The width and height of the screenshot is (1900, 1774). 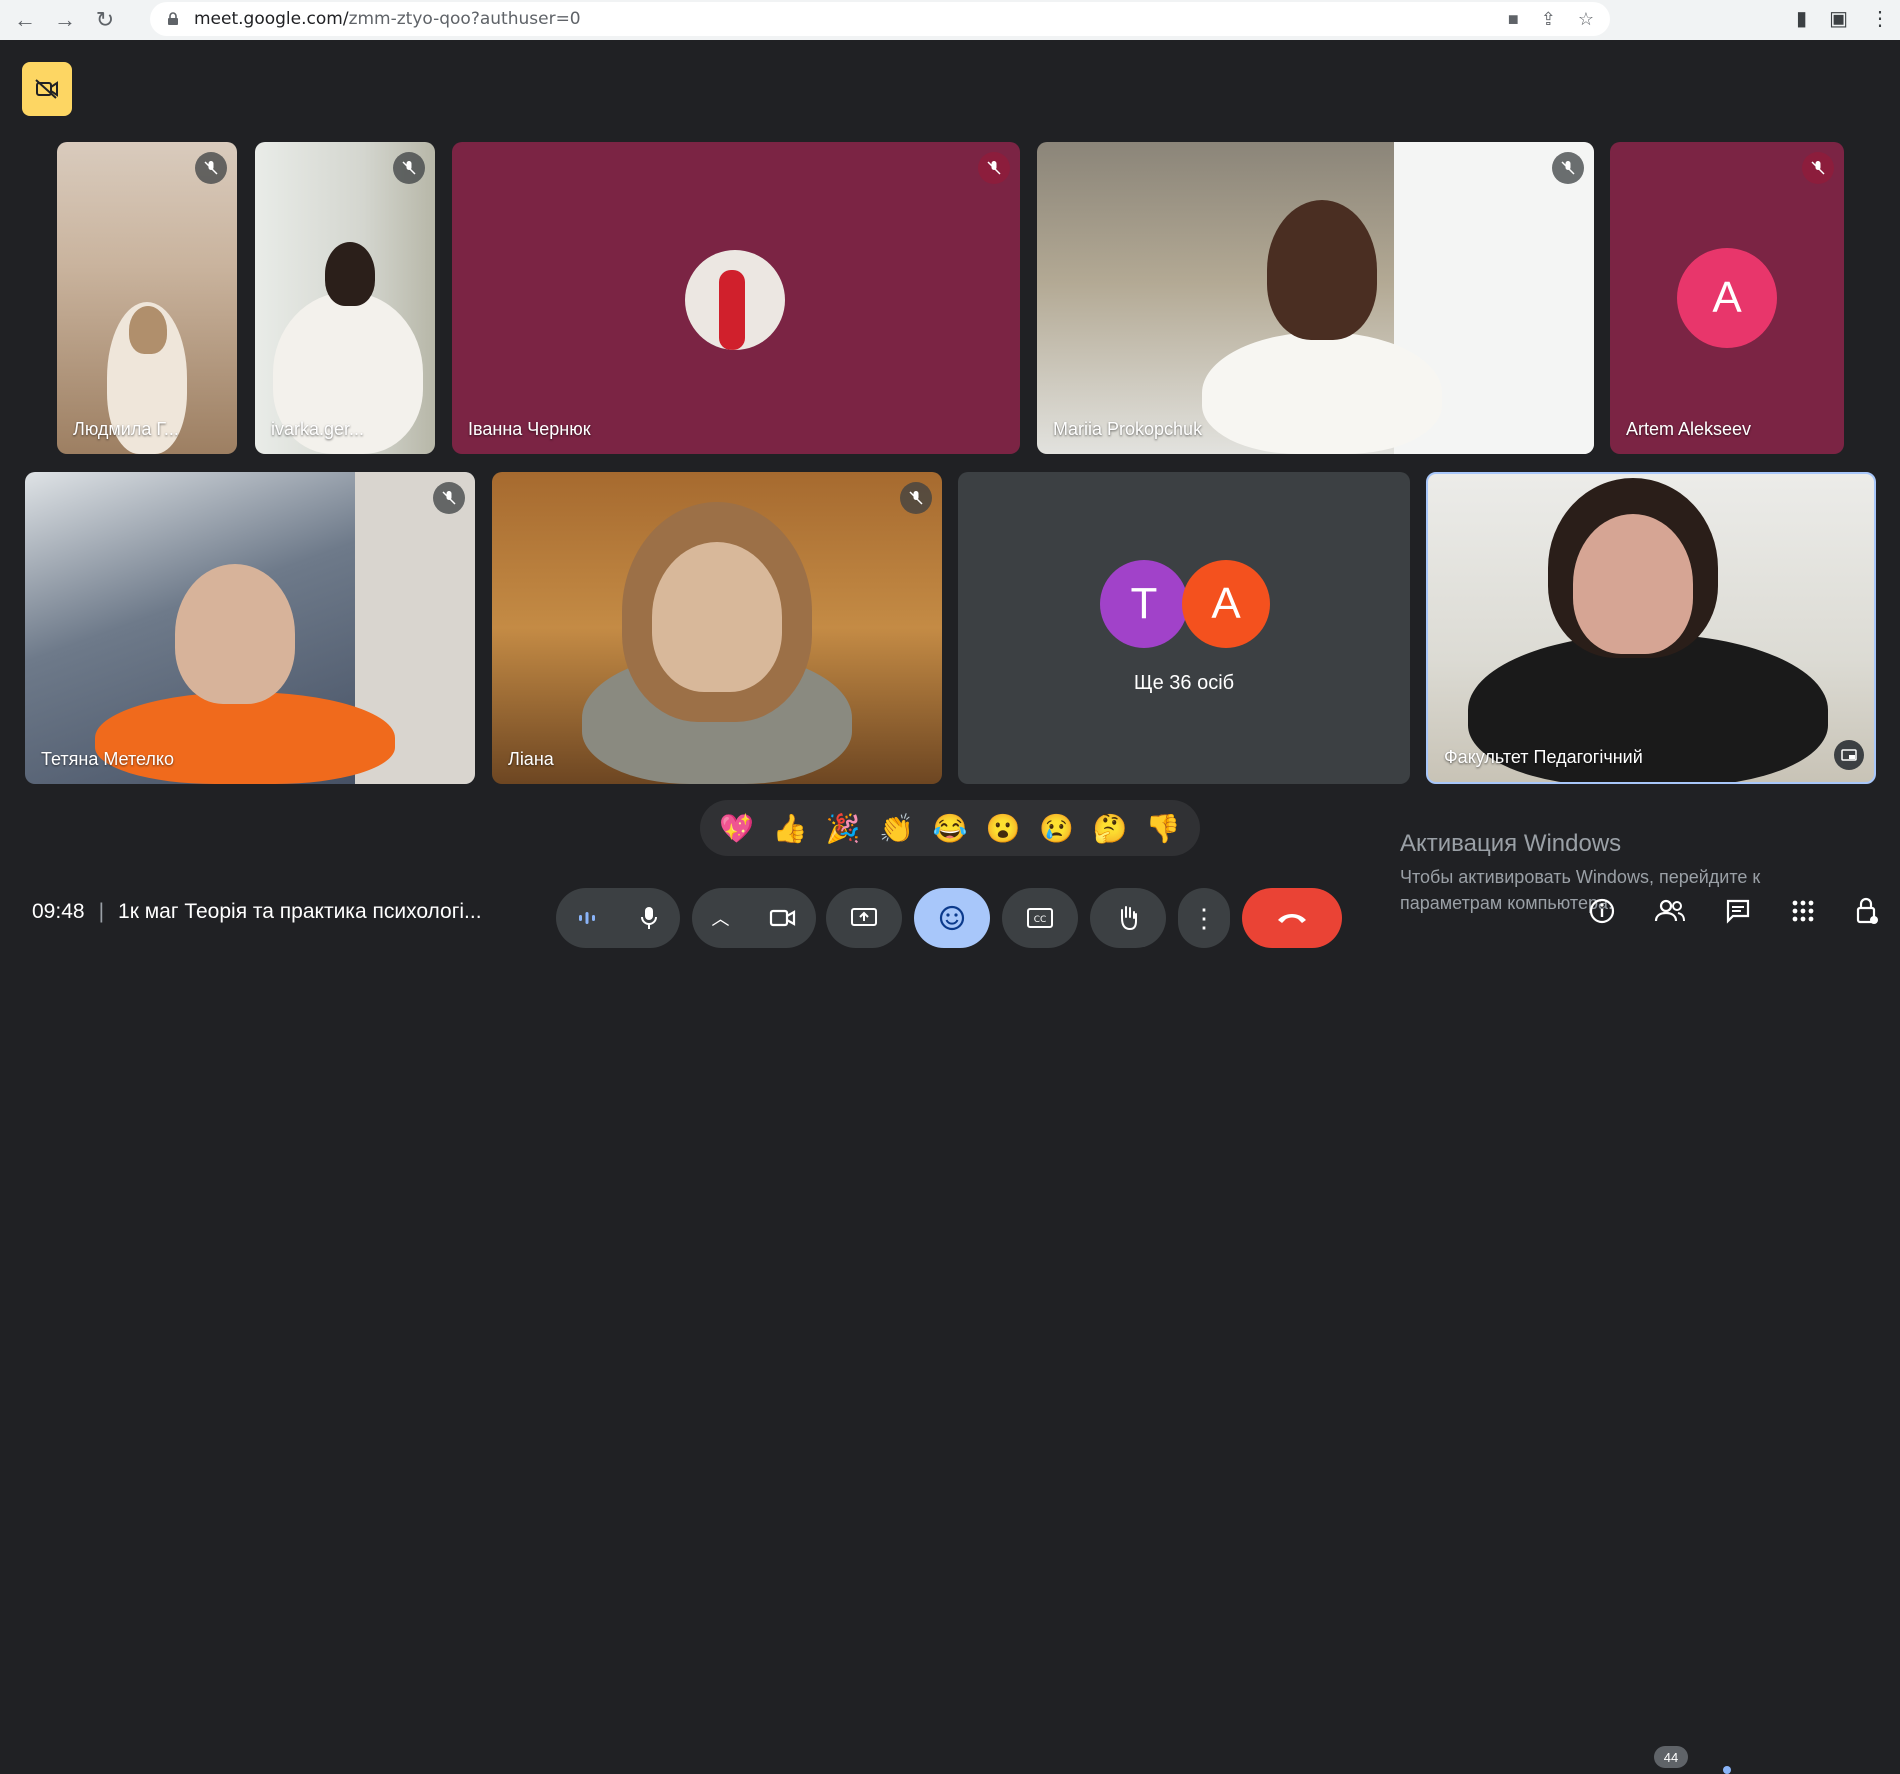 What do you see at coordinates (587, 918) in the screenshot?
I see `audio-levels-icon` at bounding box center [587, 918].